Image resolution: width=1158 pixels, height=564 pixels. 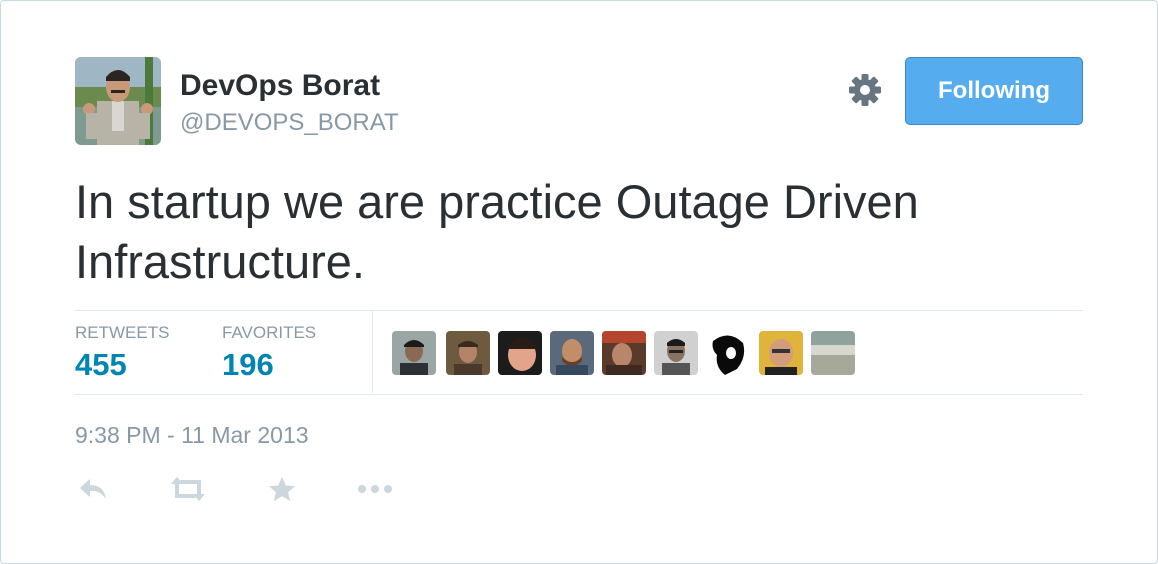 What do you see at coordinates (282, 489) in the screenshot?
I see `star-icon` at bounding box center [282, 489].